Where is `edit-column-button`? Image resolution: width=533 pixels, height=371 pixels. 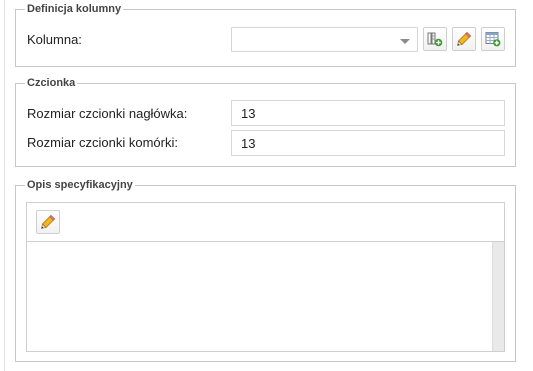 edit-column-button is located at coordinates (464, 39).